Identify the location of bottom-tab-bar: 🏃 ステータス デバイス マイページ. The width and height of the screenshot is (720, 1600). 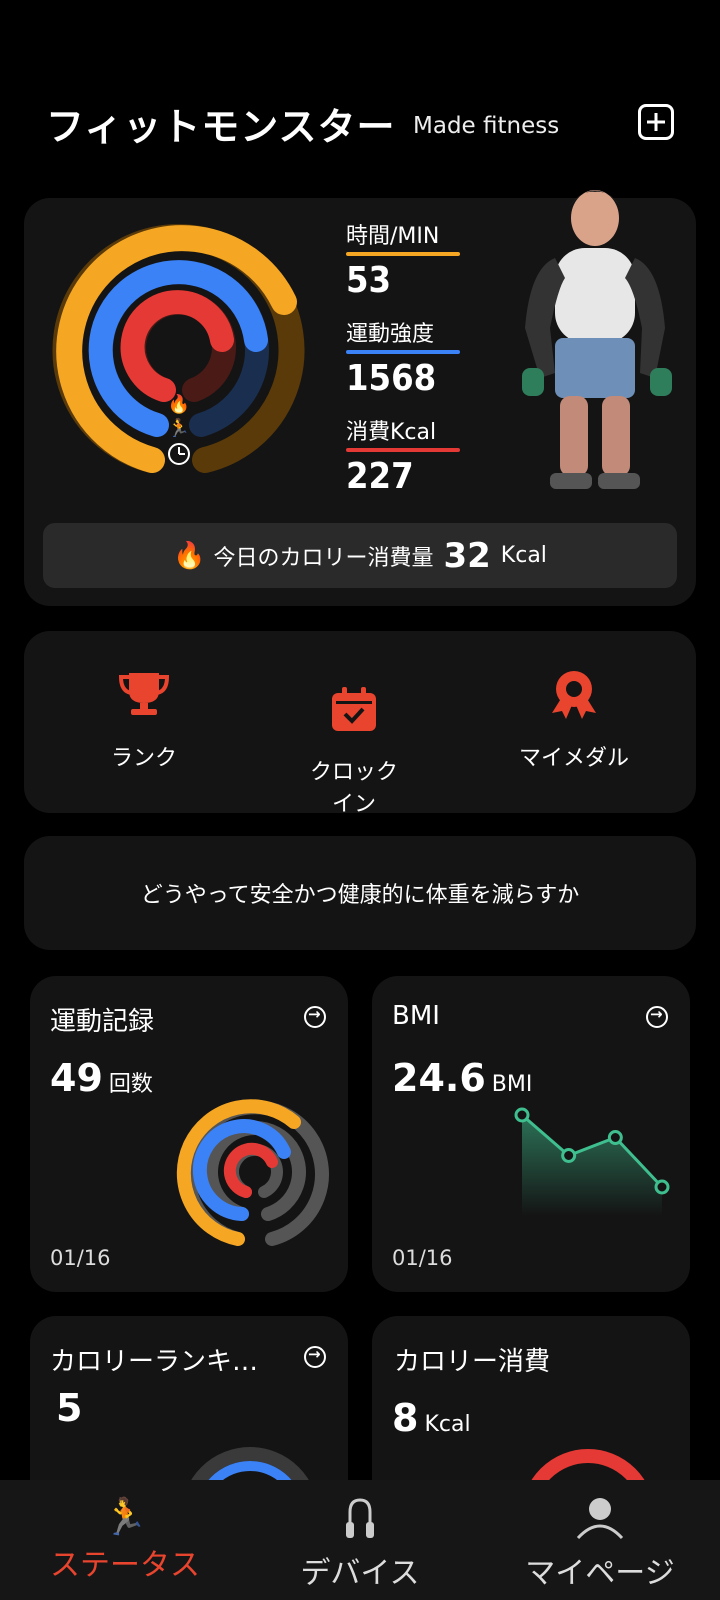
(360, 1540).